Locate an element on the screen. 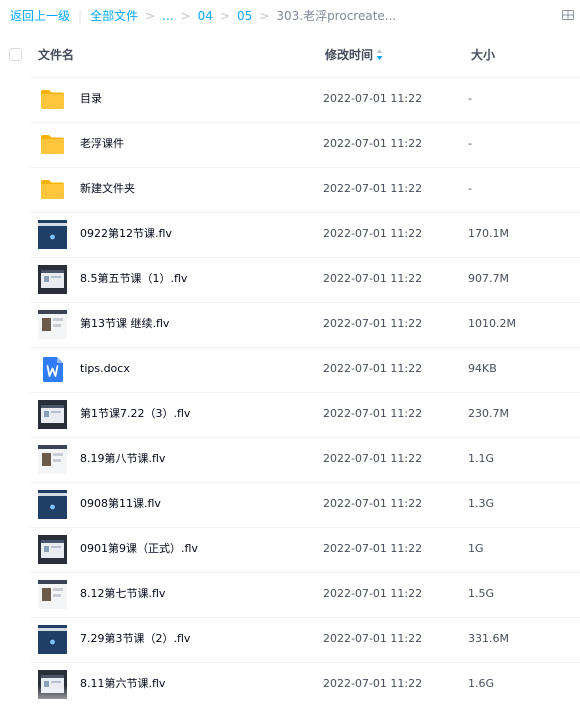 This screenshot has height=708, width=580. file-row: 0901第9课（正式）.flv 2022-07-01 11:22 1G is located at coordinates (305, 549).